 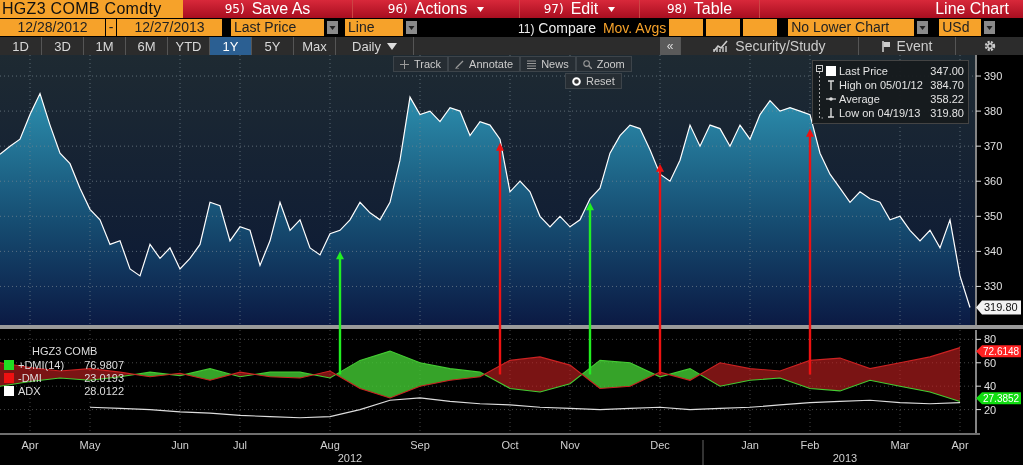 What do you see at coordinates (484, 64) in the screenshot?
I see `tool-button: Annotate` at bounding box center [484, 64].